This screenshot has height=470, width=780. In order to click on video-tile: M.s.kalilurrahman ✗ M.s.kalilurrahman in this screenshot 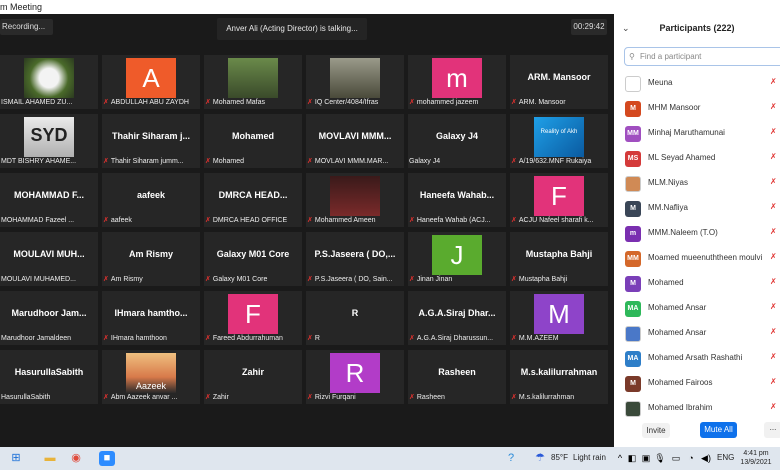, I will do `click(559, 377)`.